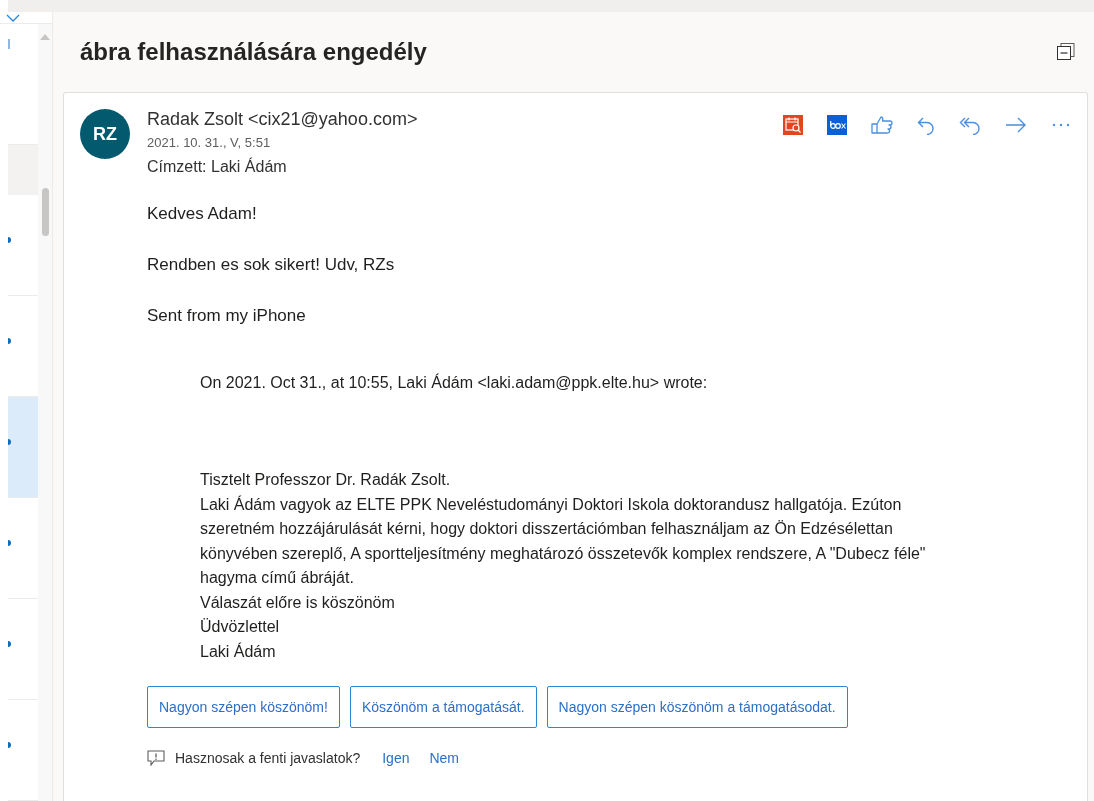 The height and width of the screenshot is (801, 1094). What do you see at coordinates (283, 119) in the screenshot?
I see `sender-name: Radak Zsolt <cix21@yahoo.com>` at bounding box center [283, 119].